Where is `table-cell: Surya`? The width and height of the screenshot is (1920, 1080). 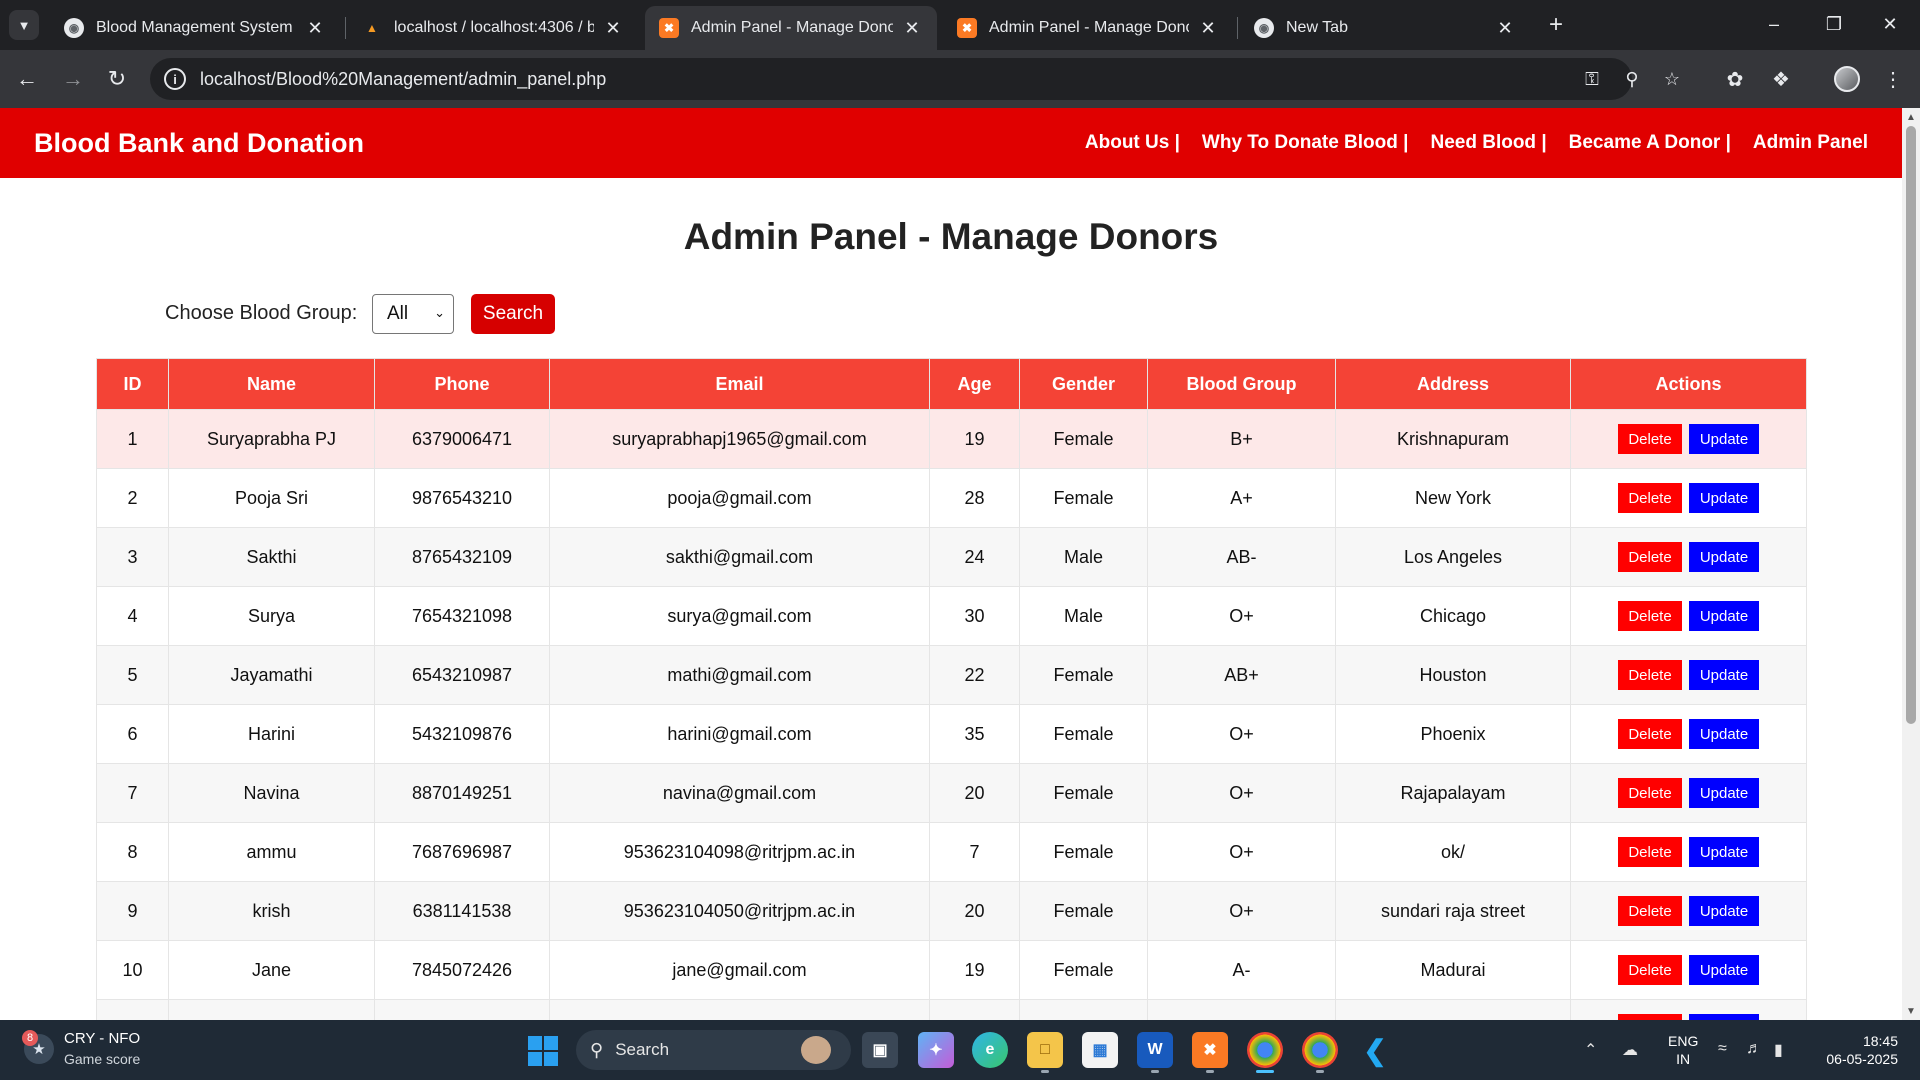 table-cell: Surya is located at coordinates (271, 616).